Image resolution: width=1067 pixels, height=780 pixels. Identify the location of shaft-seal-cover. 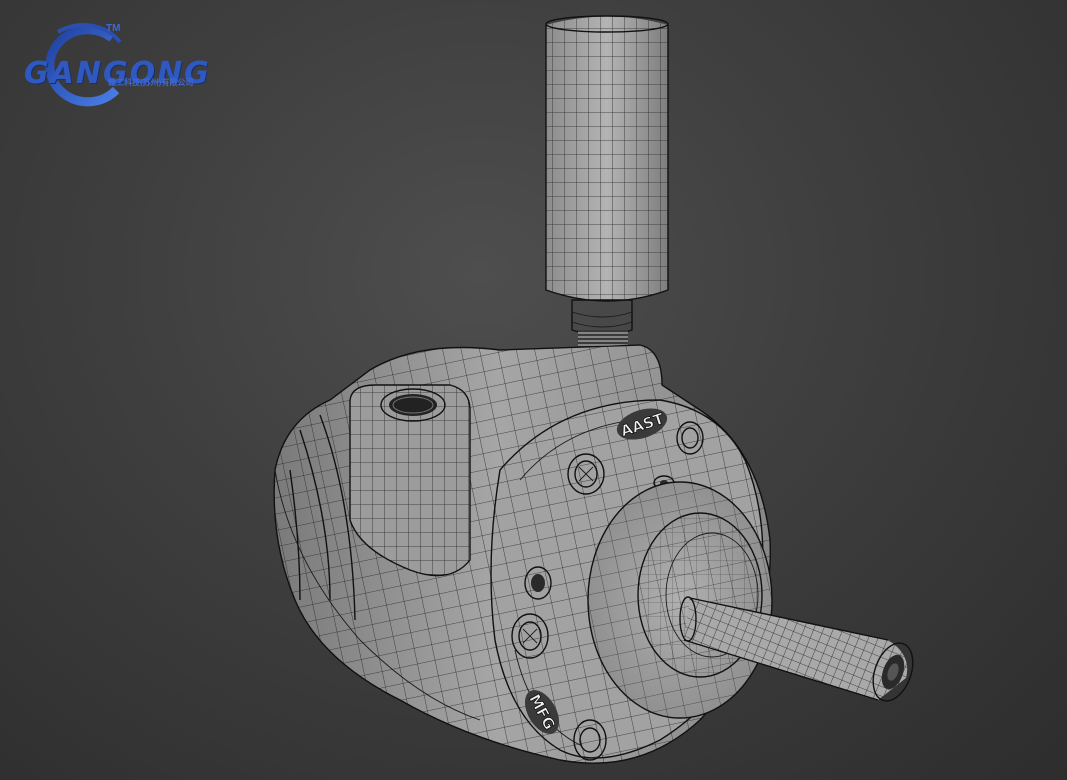
(680, 600).